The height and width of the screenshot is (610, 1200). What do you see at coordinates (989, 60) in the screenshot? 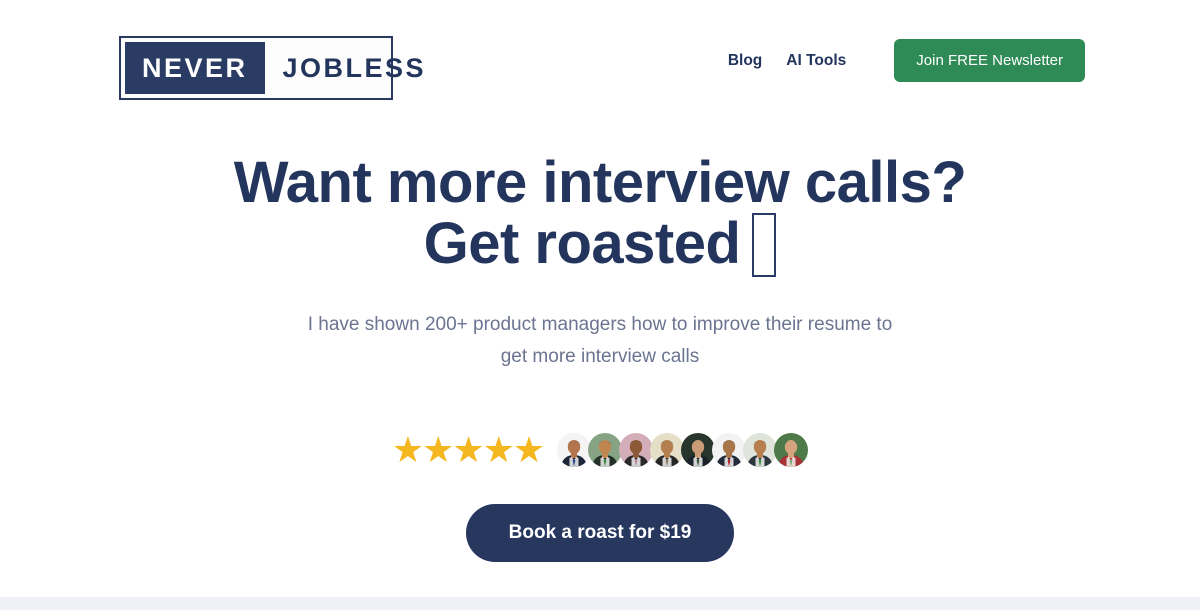
I see `join-newsletter-button: Join FREE Newsletter` at bounding box center [989, 60].